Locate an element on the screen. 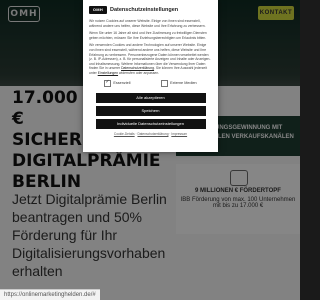 The image size is (320, 300). settings-link: Einstellungen is located at coordinates (108, 73).